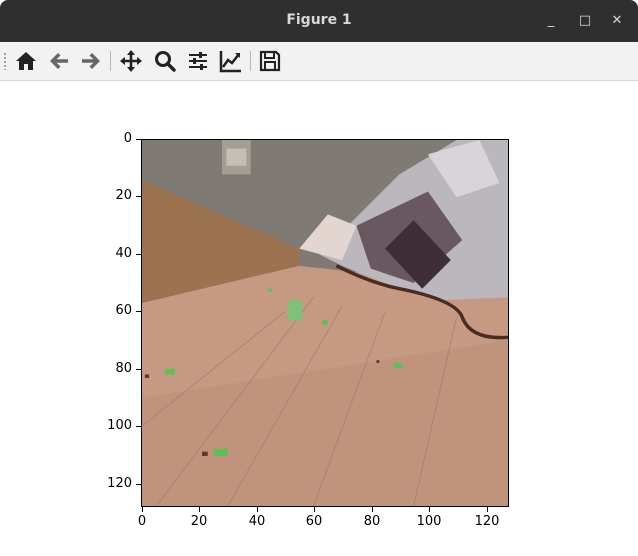 The image size is (638, 556). I want to click on y-tick-label: 120, so click(119, 483).